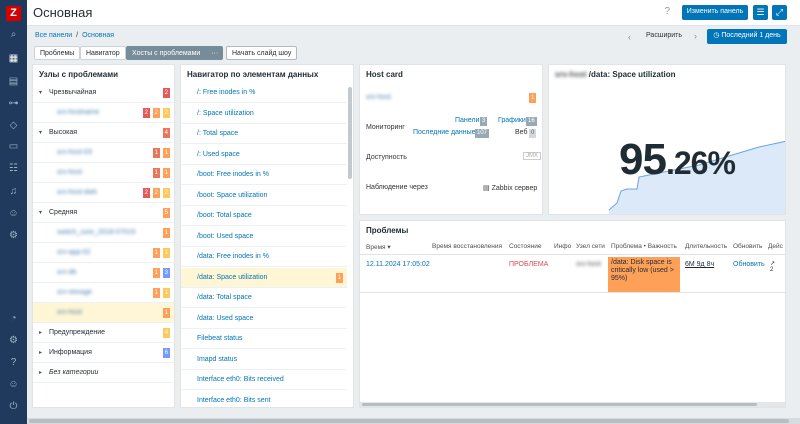 The image size is (800, 424). What do you see at coordinates (103, 313) in the screenshot?
I see `host-row: srv-host 1` at bounding box center [103, 313].